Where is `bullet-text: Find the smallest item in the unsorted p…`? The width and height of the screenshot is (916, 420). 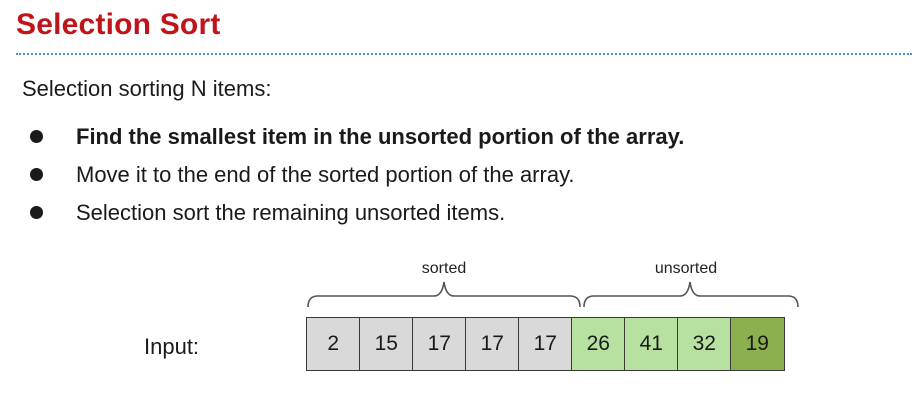 bullet-text: Find the smallest item in the unsorted p… is located at coordinates (380, 136).